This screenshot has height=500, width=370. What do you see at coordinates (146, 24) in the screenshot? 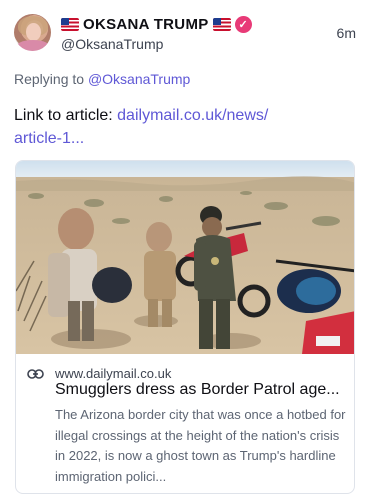
I see `display-name: OKSANA TRUMP` at bounding box center [146, 24].